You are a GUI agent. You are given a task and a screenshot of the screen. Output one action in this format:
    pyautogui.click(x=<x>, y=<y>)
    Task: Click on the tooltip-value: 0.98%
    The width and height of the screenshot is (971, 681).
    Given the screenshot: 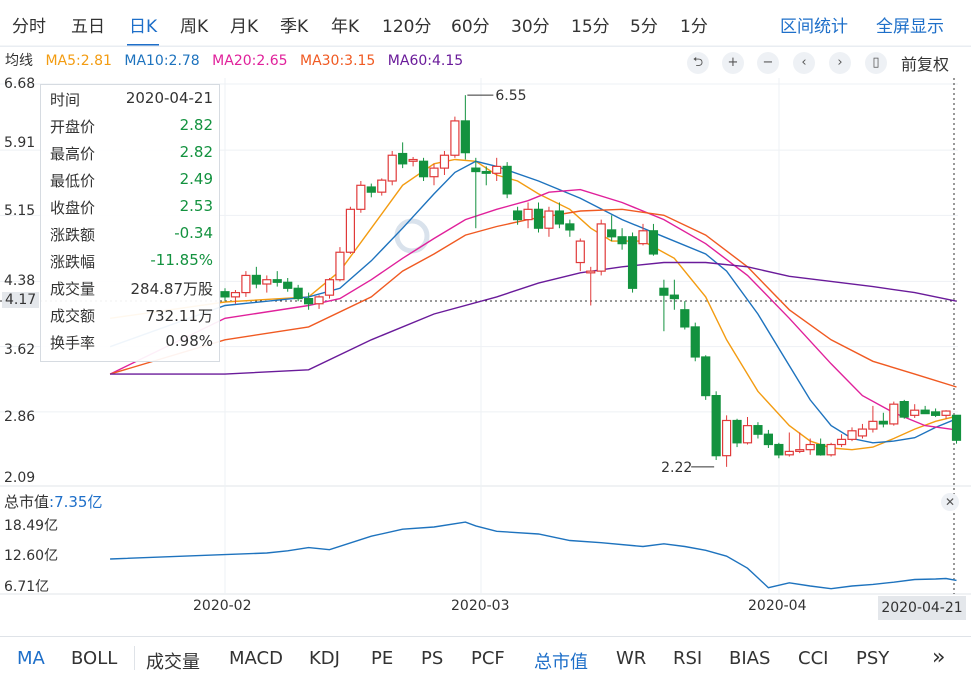 What is the action you would take?
    pyautogui.click(x=189, y=341)
    